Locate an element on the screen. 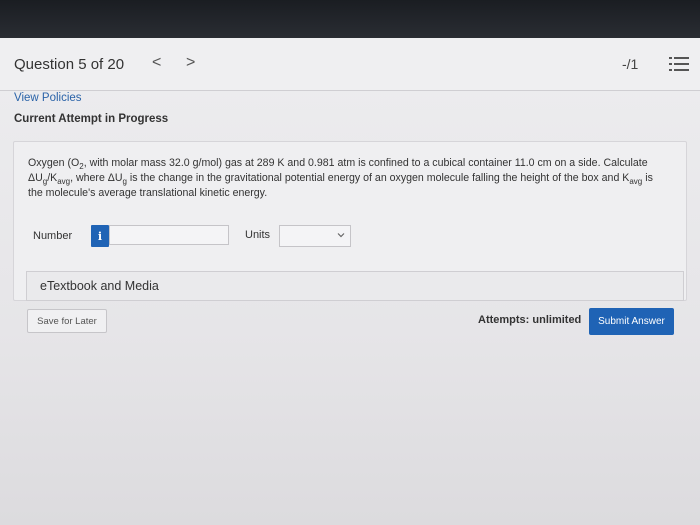 The image size is (700, 525). question-header: Question 5 of 20 < > -/1 is located at coordinates (350, 64).